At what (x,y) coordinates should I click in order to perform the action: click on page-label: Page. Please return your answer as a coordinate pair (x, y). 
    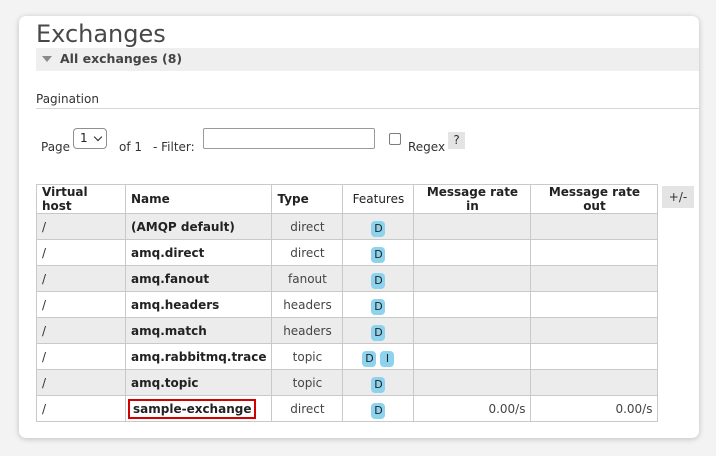
    Looking at the image, I should click on (56, 147).